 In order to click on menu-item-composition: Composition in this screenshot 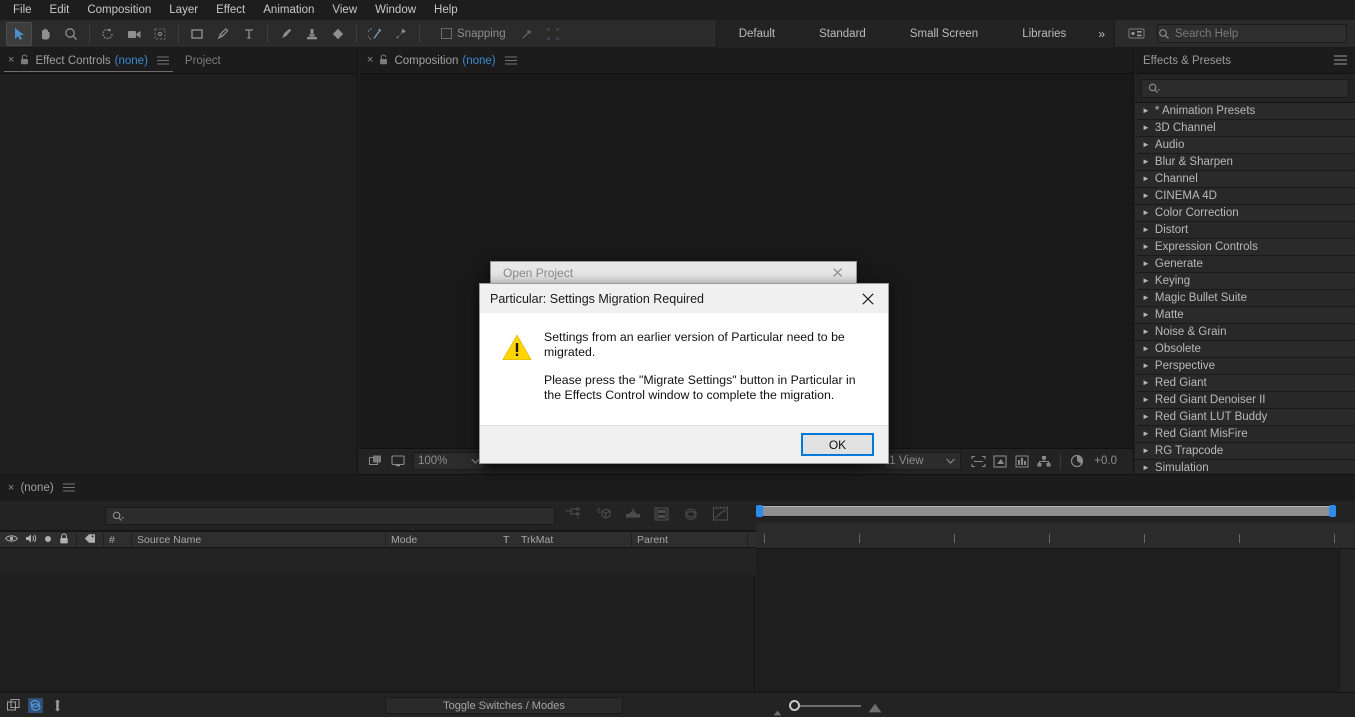, I will do `click(119, 10)`.